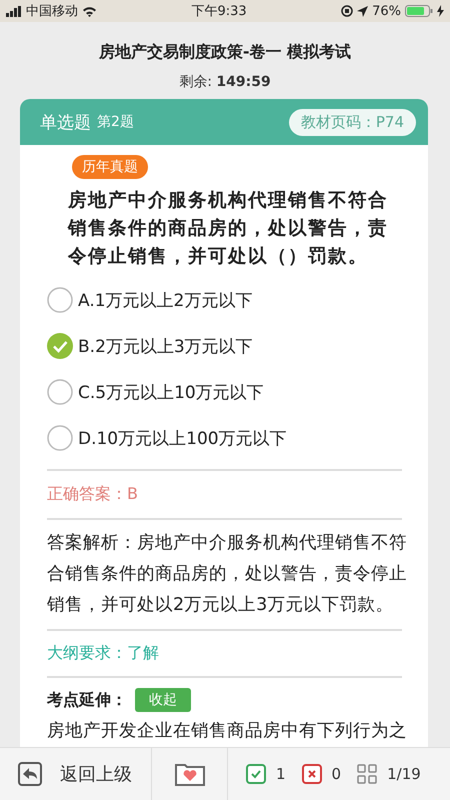 This screenshot has width=450, height=800. I want to click on page-reference: 教材页码：P74, so click(352, 122).